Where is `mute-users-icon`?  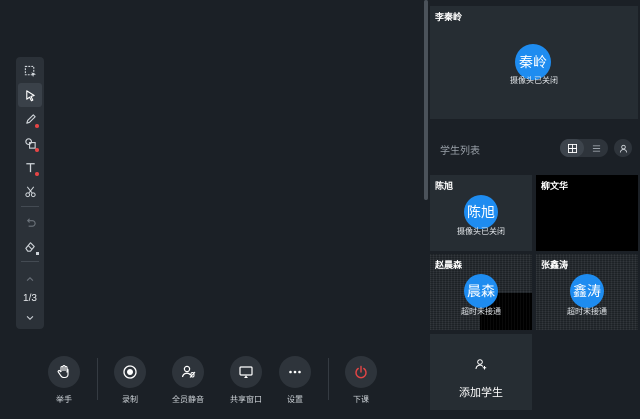
mute-users-icon is located at coordinates (188, 371).